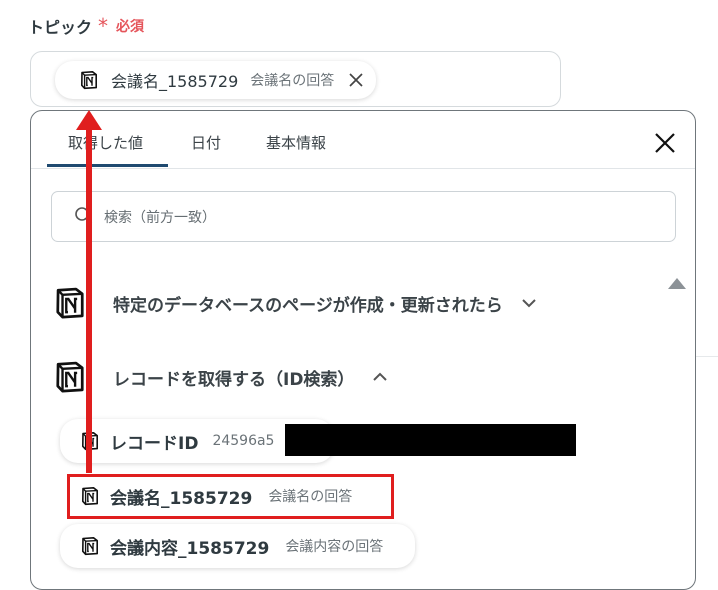 The image size is (718, 590). What do you see at coordinates (665, 143) in the screenshot?
I see `close-icon` at bounding box center [665, 143].